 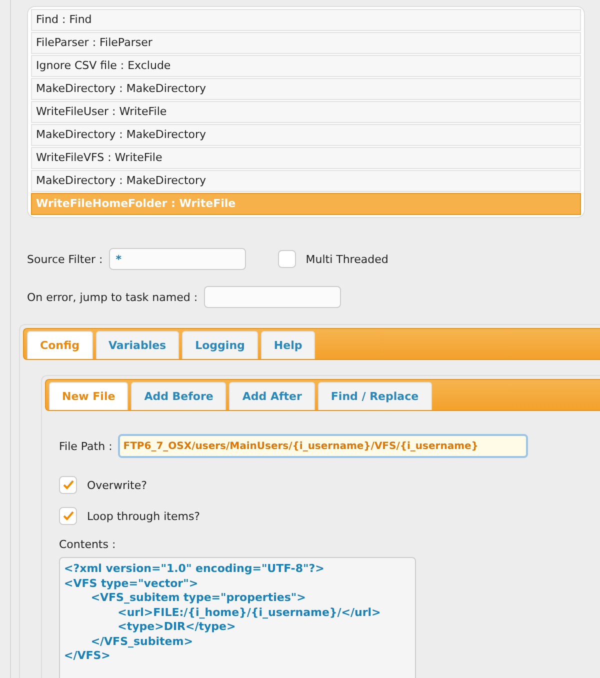 I want to click on file-path-label: File Path :, so click(x=85, y=446).